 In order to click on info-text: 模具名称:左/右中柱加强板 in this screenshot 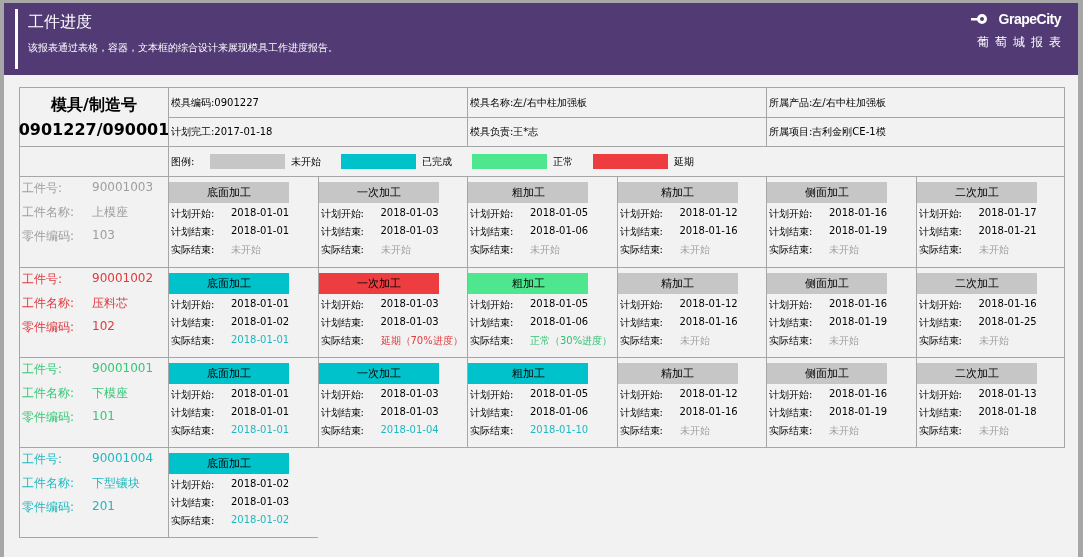, I will do `click(528, 102)`.